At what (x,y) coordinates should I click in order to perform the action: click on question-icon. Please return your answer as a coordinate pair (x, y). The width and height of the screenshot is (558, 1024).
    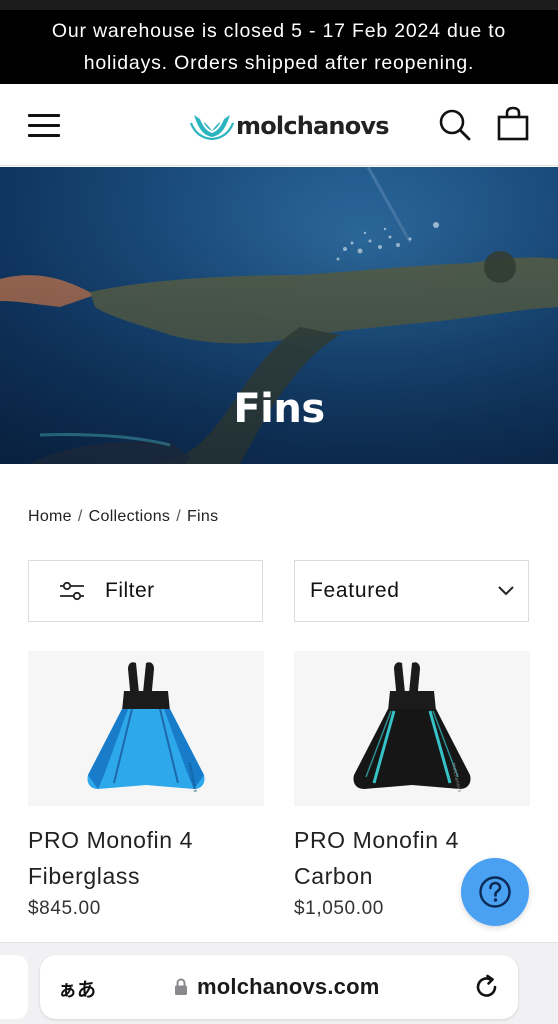
    Looking at the image, I should click on (495, 892).